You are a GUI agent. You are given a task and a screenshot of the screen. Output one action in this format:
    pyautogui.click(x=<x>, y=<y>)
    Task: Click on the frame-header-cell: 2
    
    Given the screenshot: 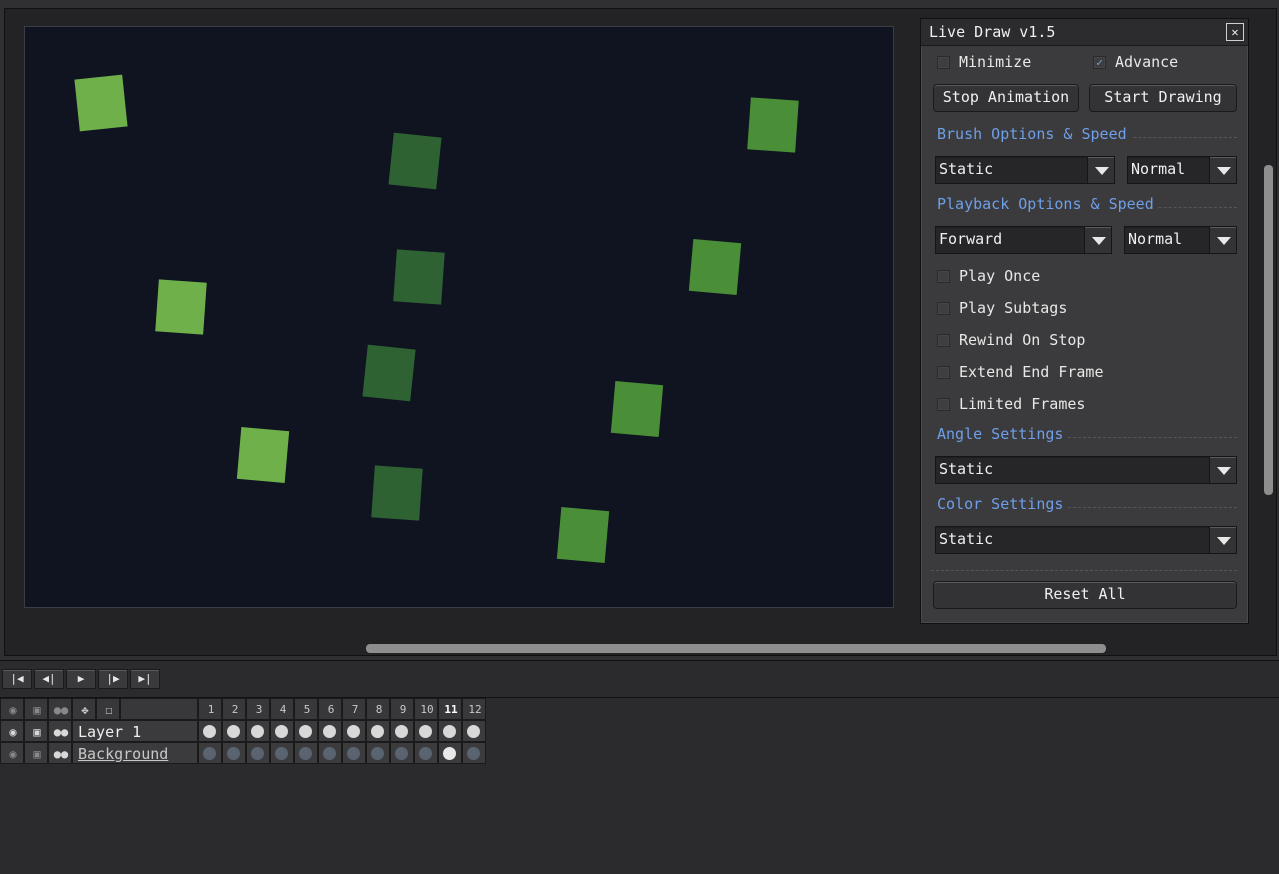 What is the action you would take?
    pyautogui.click(x=234, y=709)
    